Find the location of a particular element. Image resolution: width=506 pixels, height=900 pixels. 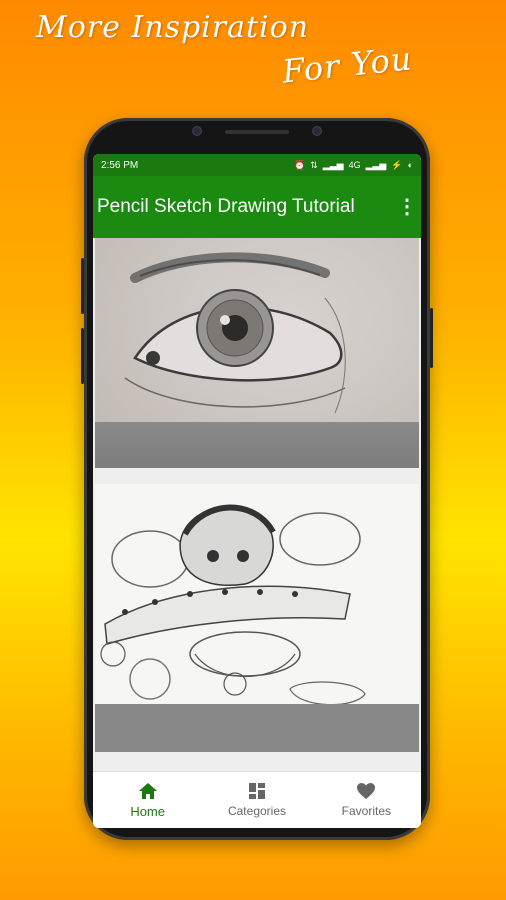

volume-button is located at coordinates (82, 286).